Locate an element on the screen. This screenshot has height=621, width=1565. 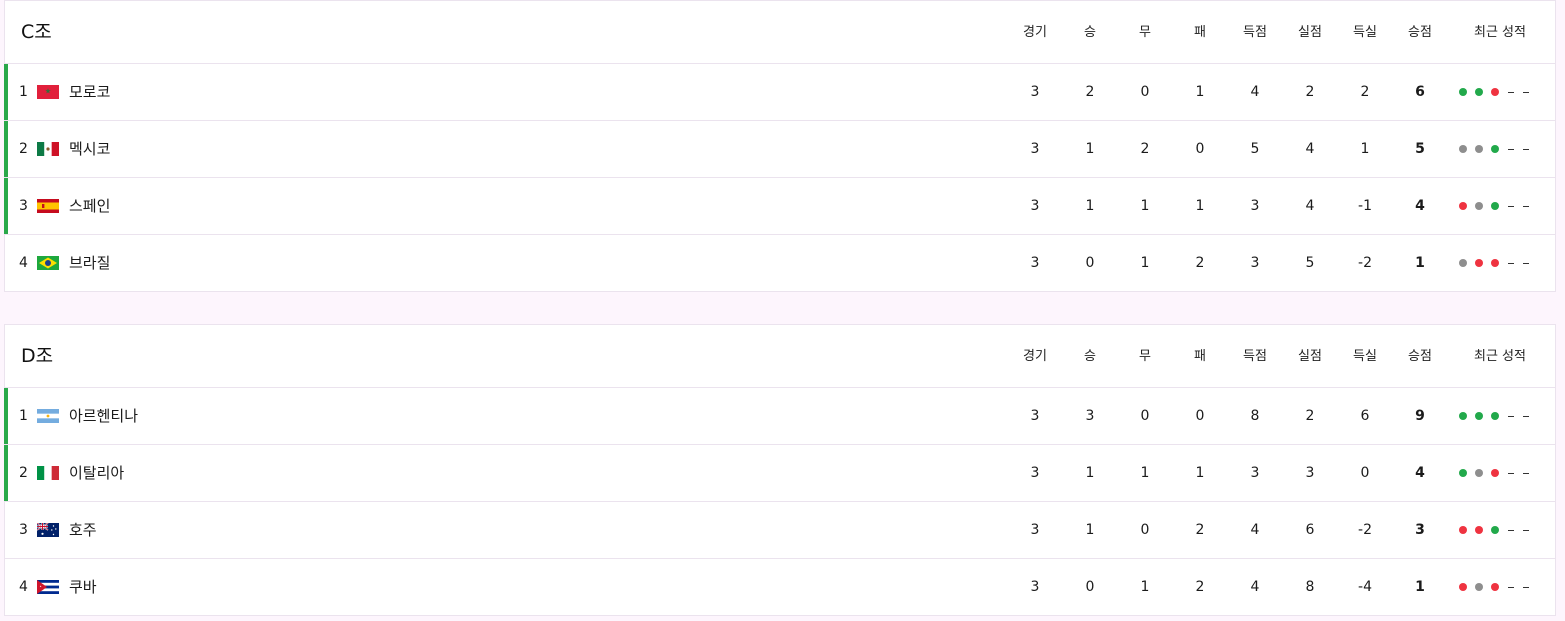
flag-cuba-icon is located at coordinates (48, 587).